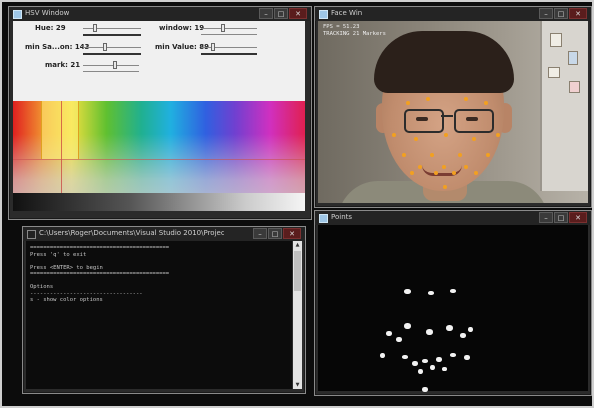 This screenshot has height=408, width=594. What do you see at coordinates (444, 62) in the screenshot?
I see `hair` at bounding box center [444, 62].